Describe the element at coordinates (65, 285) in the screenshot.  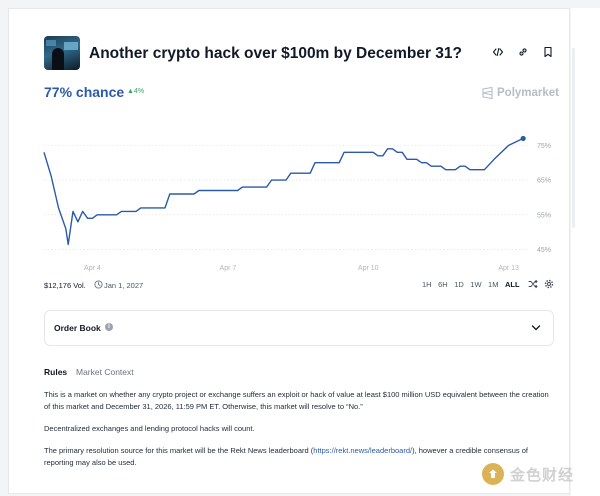
I see `volume: $12,176 Vol.` at that location.